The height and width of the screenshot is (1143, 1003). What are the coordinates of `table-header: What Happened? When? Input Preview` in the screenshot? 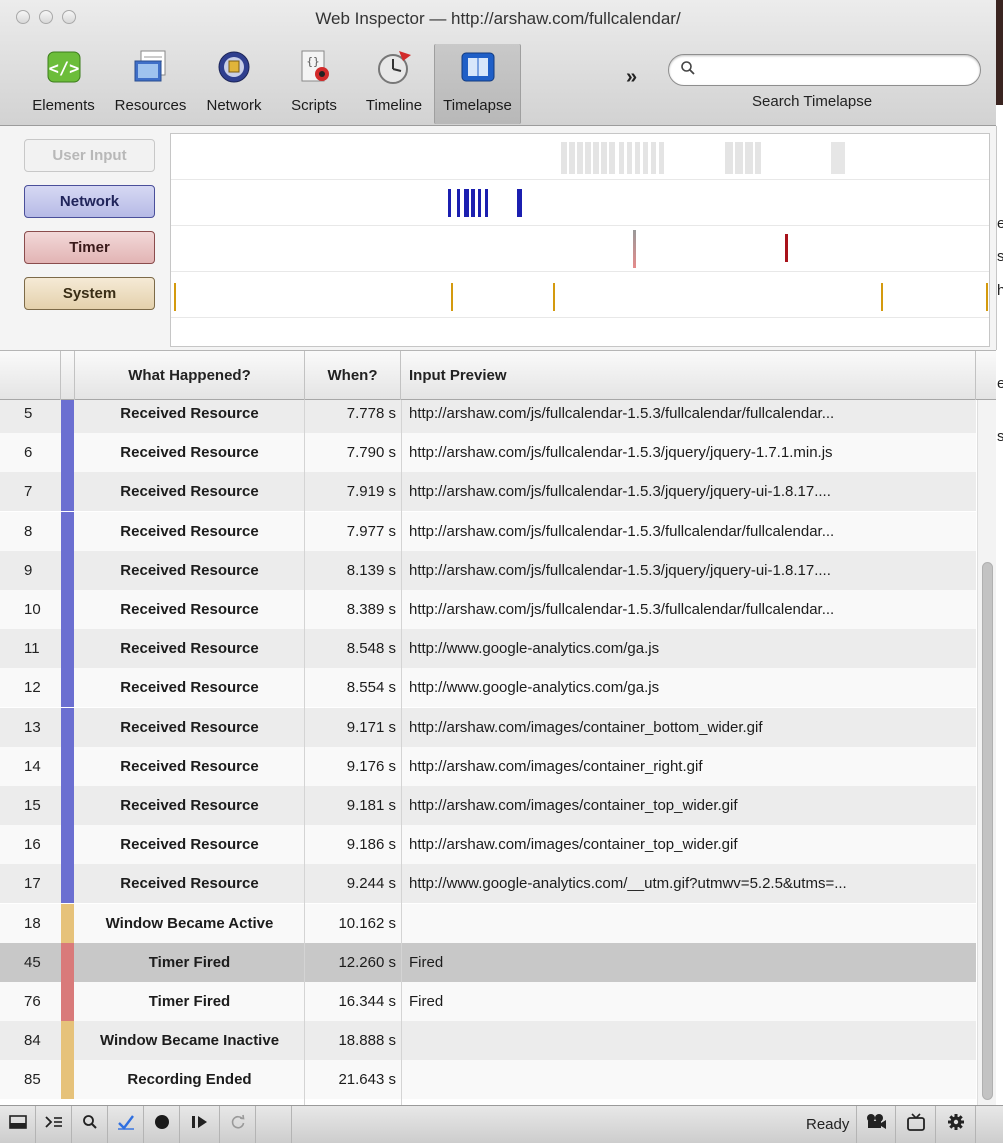 It's located at (498, 375).